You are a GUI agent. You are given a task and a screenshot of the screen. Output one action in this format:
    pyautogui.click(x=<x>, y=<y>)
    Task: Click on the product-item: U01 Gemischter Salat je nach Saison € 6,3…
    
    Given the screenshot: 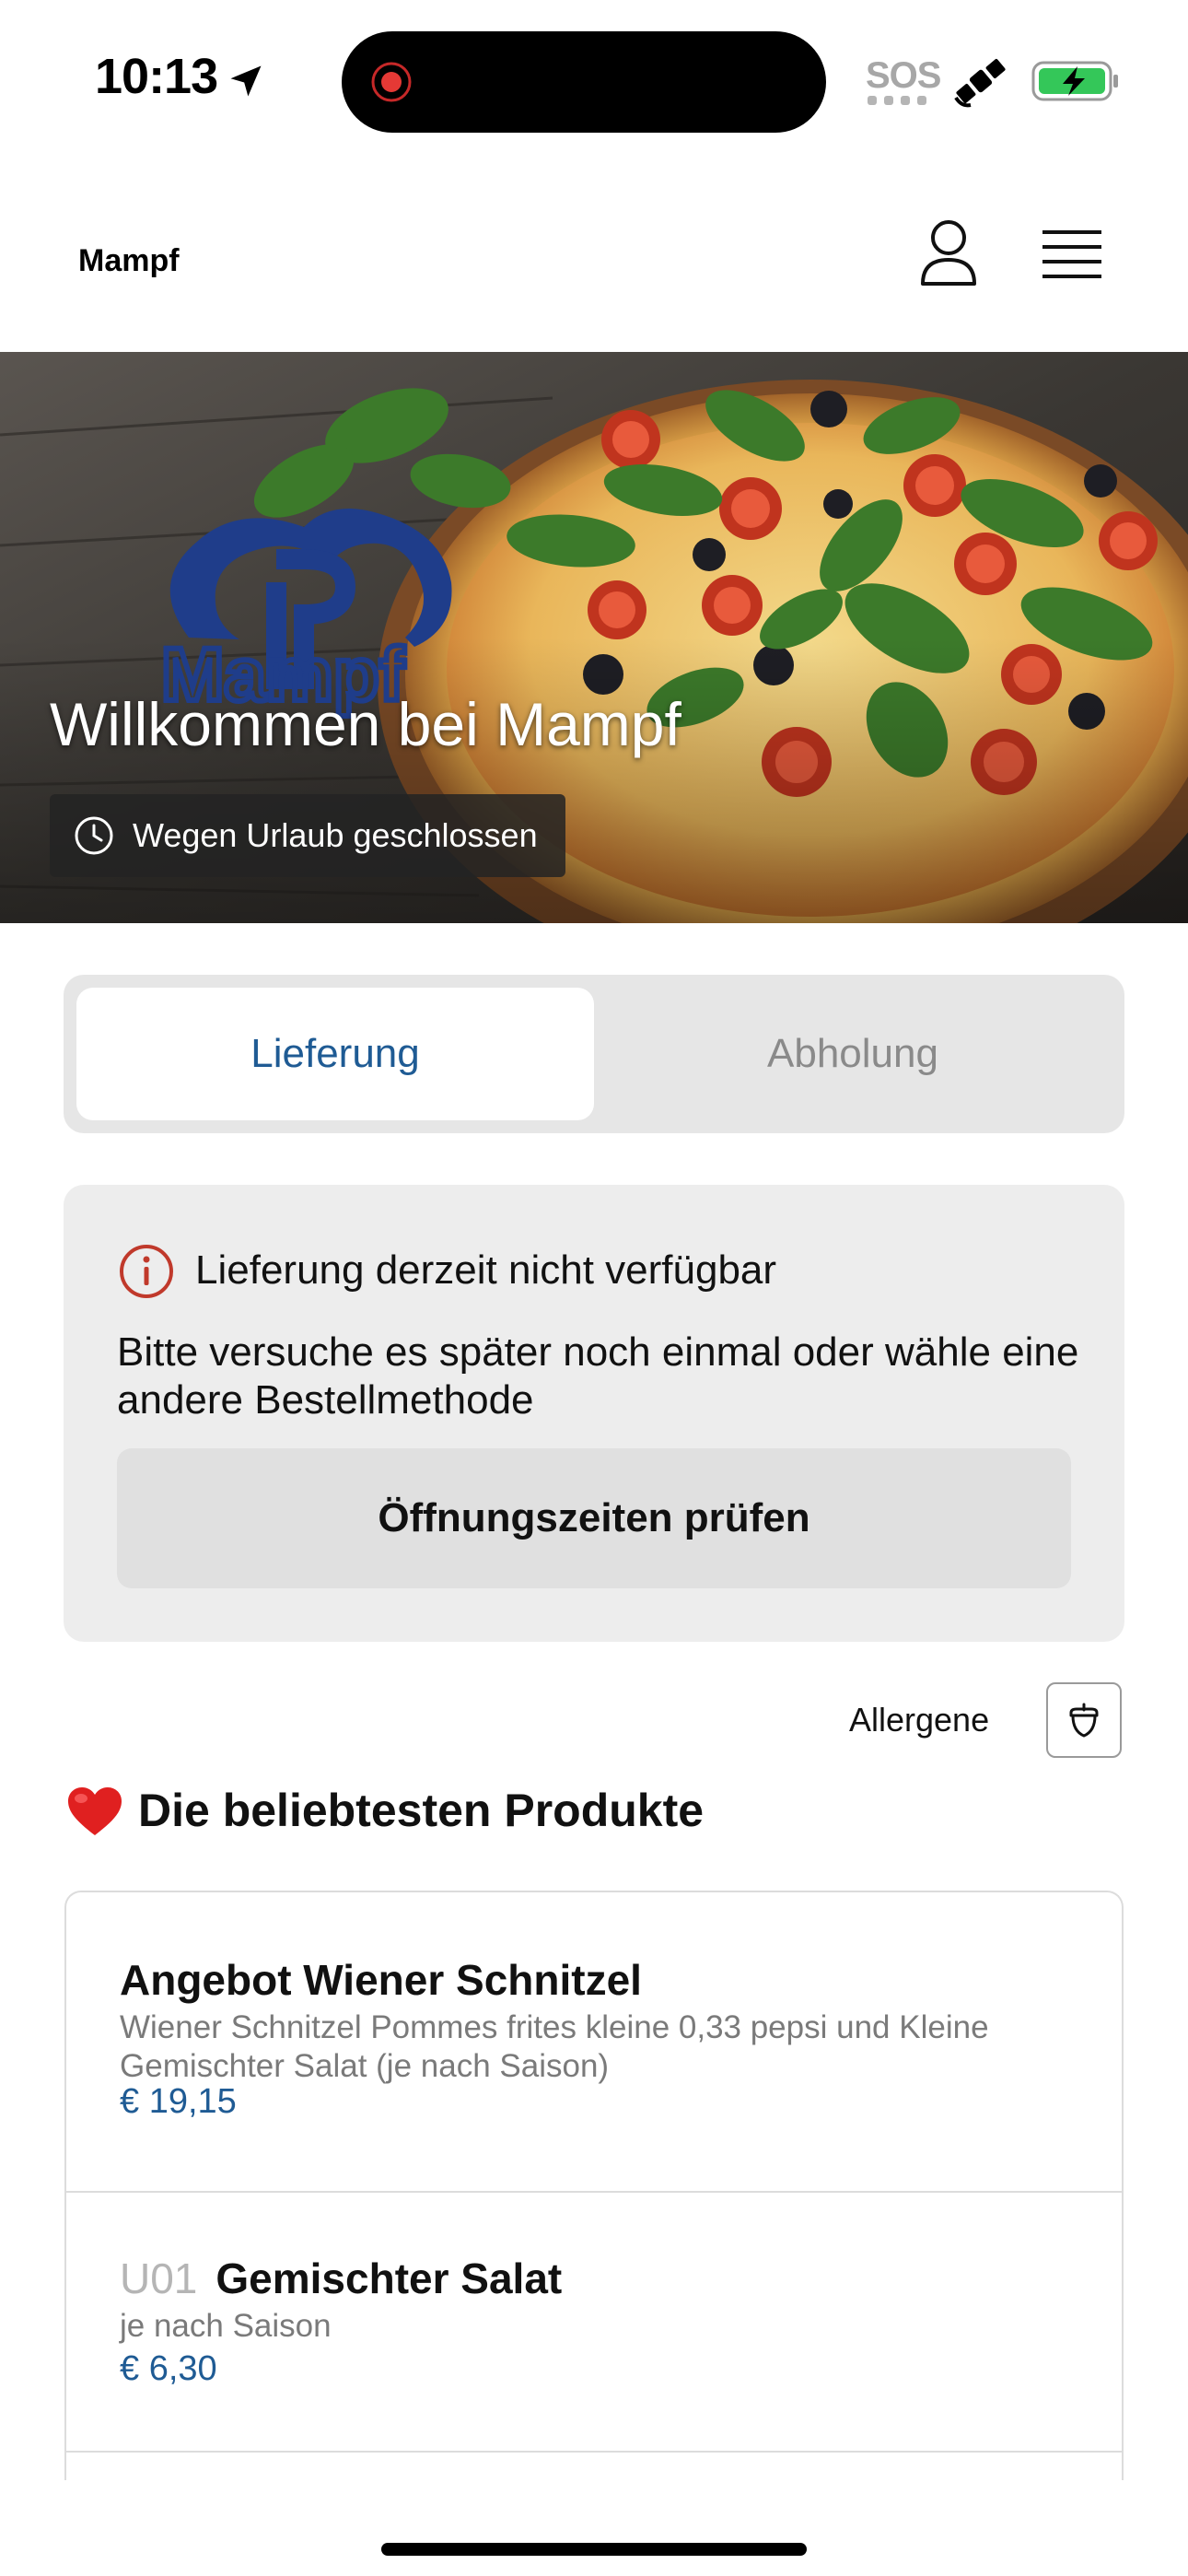 What is the action you would take?
    pyautogui.click(x=594, y=2323)
    